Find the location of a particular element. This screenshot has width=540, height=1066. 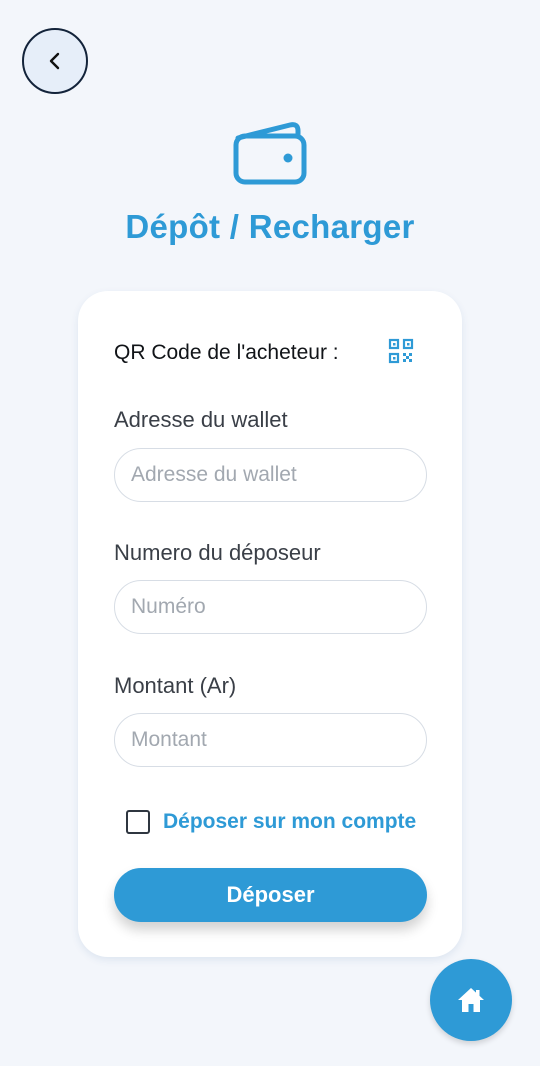

depositor-number-input is located at coordinates (270, 607).